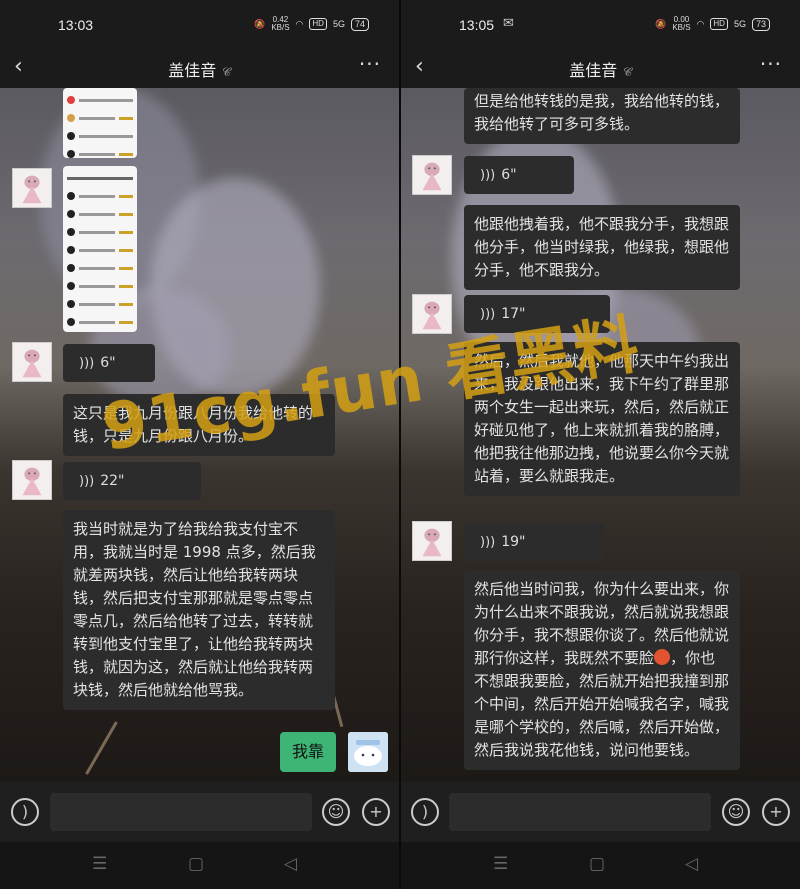 This screenshot has height=889, width=800. What do you see at coordinates (477, 25) in the screenshot?
I see `status-time: 13:05` at bounding box center [477, 25].